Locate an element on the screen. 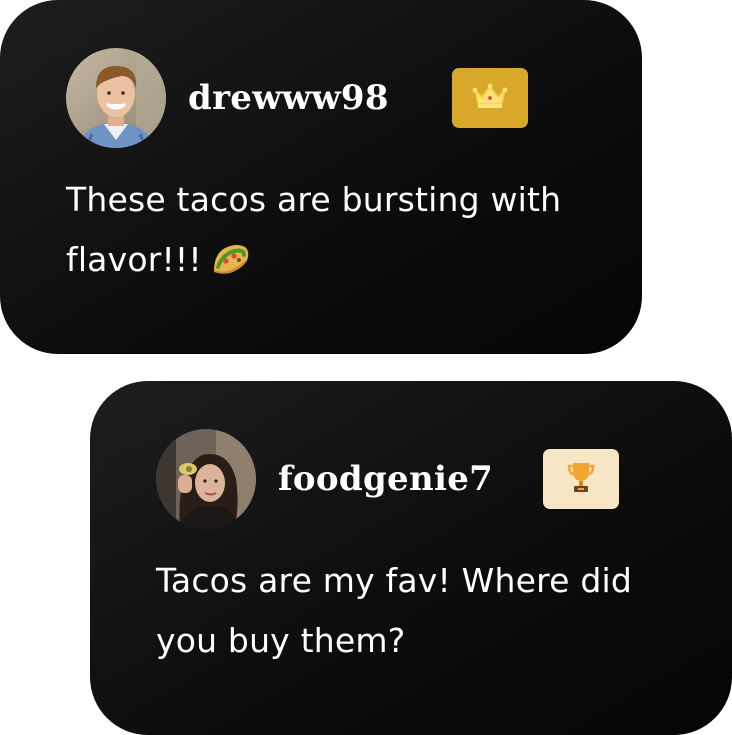  comment-message: These tacos are bursting with flavor!!! is located at coordinates (314, 229).